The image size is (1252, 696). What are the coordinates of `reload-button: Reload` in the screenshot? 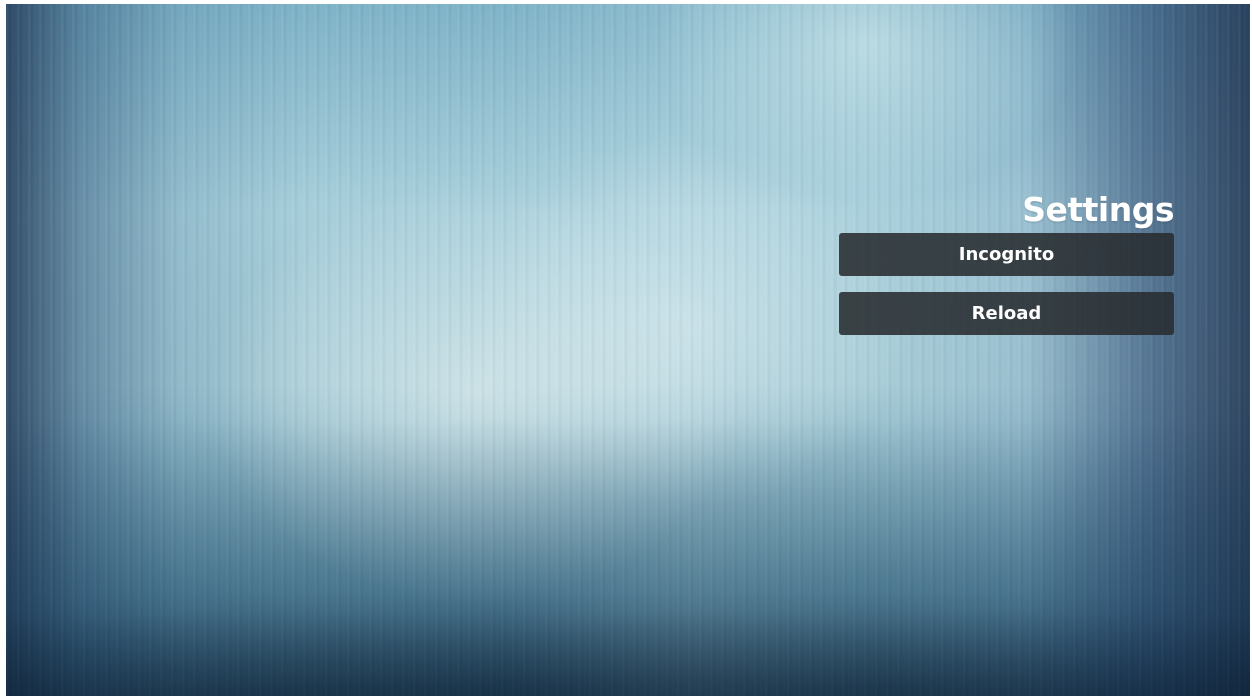 It's located at (1006, 313).